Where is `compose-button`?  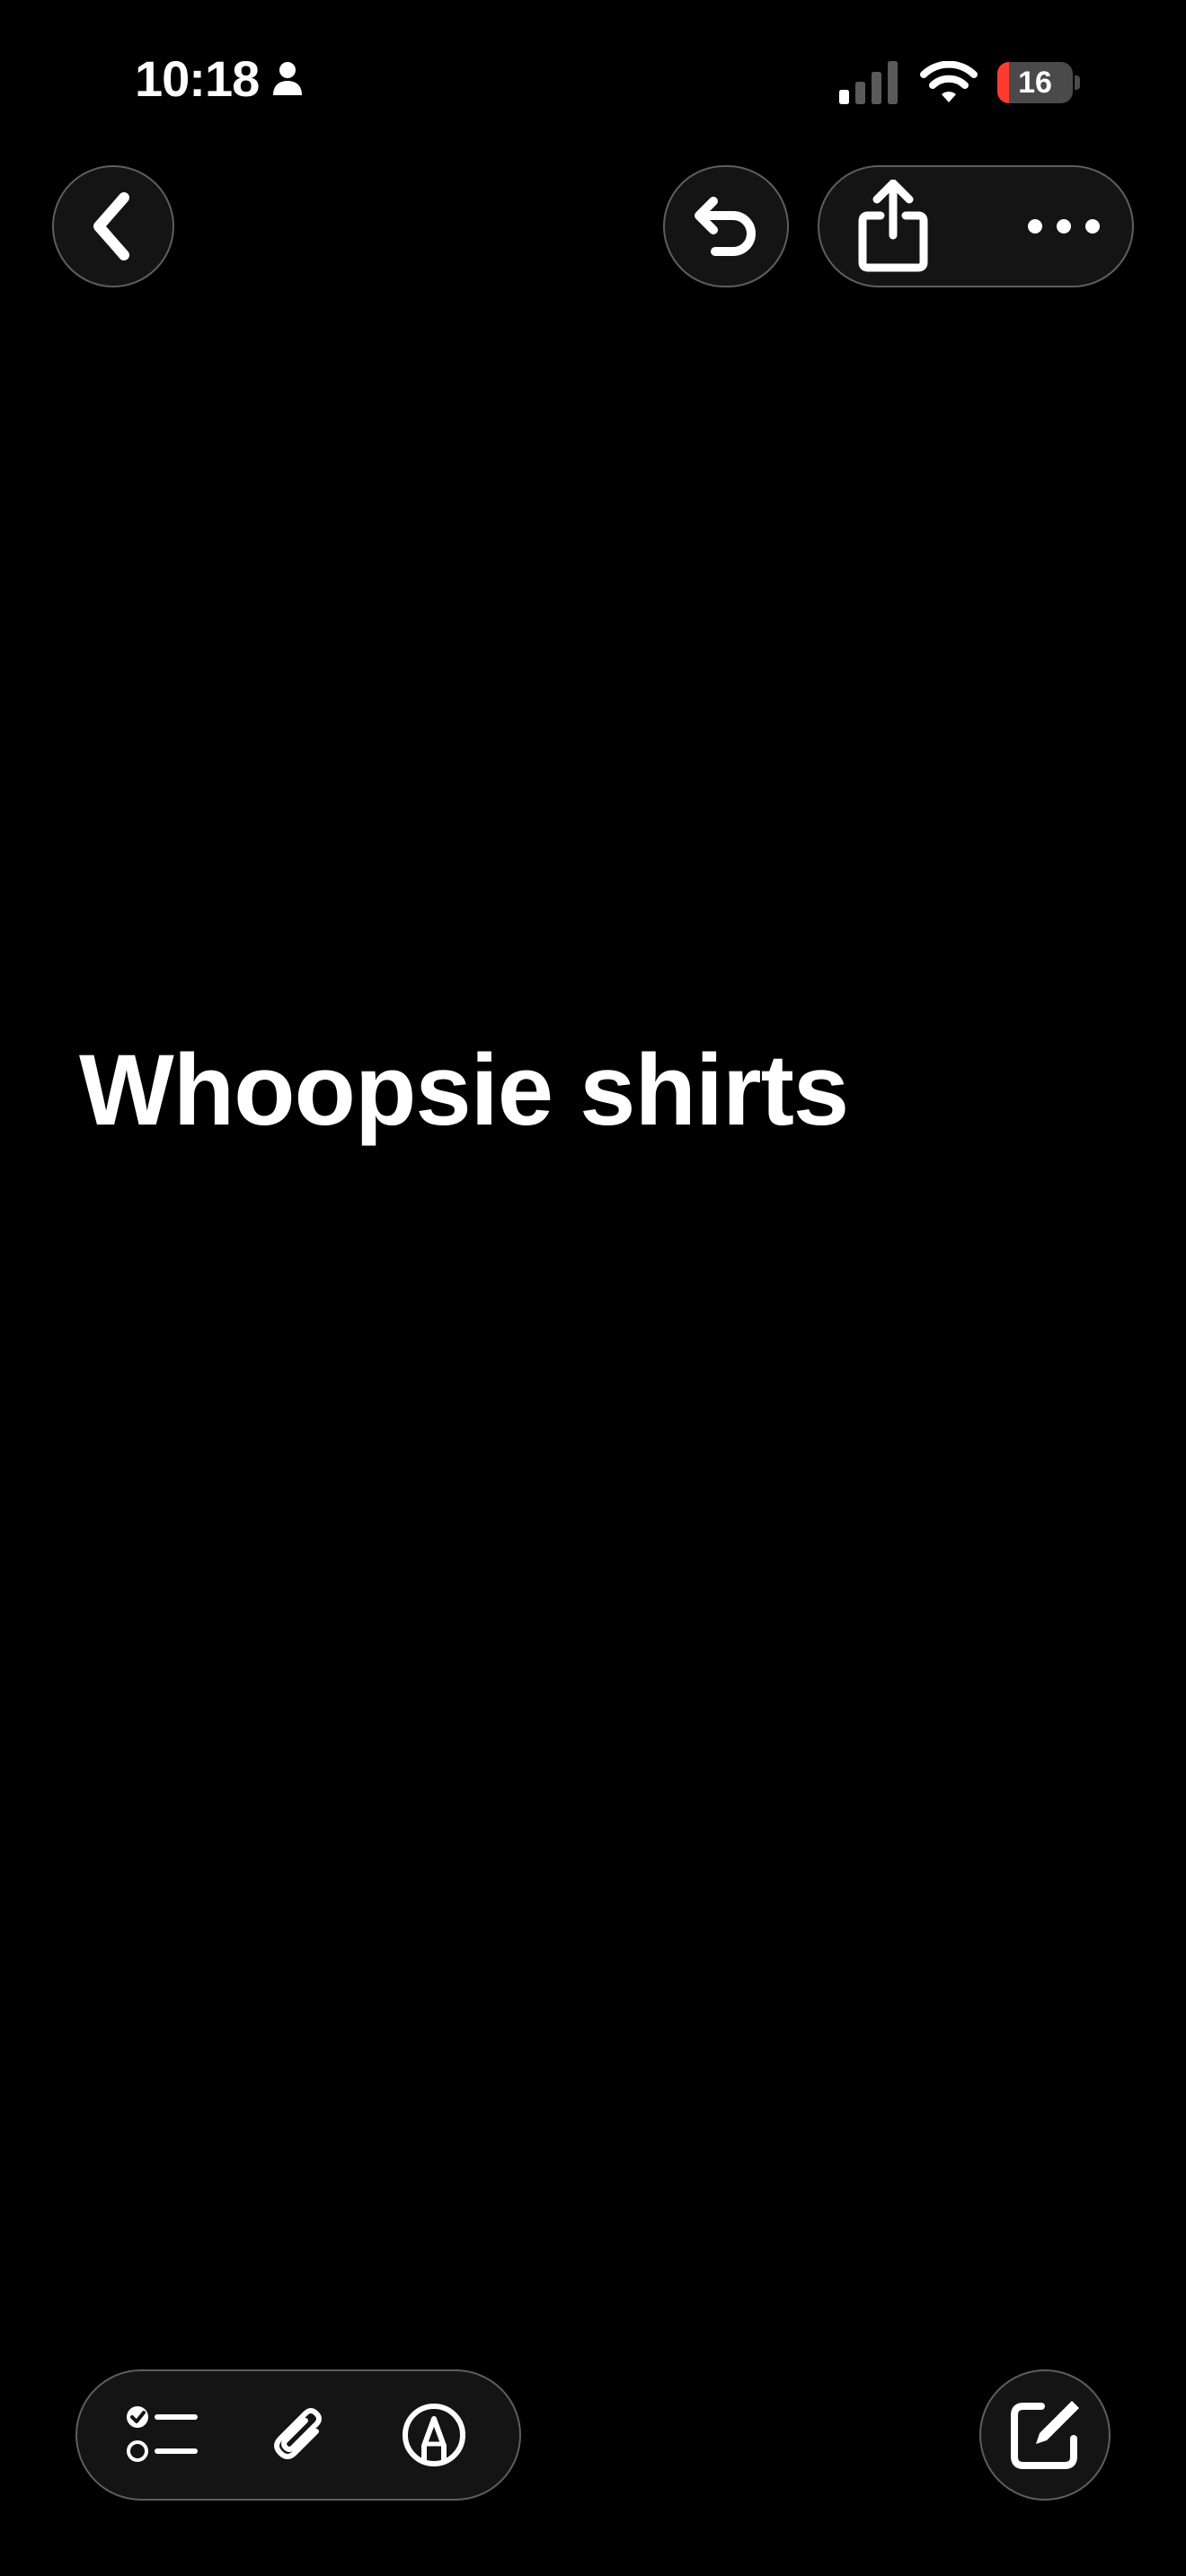 compose-button is located at coordinates (1045, 2435).